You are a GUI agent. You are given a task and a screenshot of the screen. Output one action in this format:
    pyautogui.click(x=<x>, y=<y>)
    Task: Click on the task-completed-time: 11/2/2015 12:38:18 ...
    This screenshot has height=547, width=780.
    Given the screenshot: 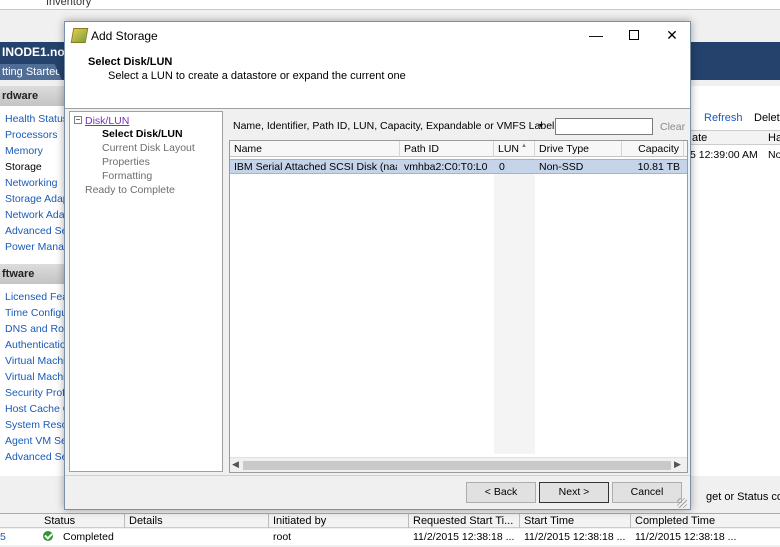 What is the action you would take?
    pyautogui.click(x=686, y=537)
    